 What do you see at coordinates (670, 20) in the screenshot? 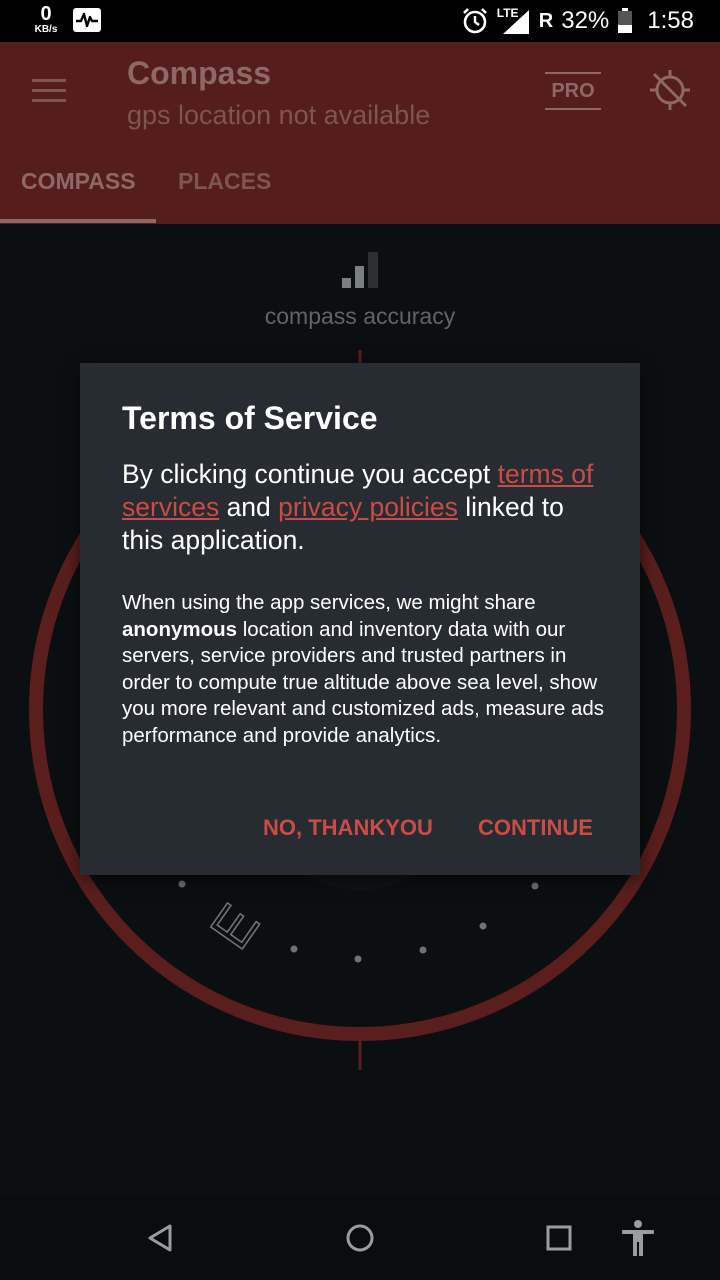
I see `clock: 1:58` at bounding box center [670, 20].